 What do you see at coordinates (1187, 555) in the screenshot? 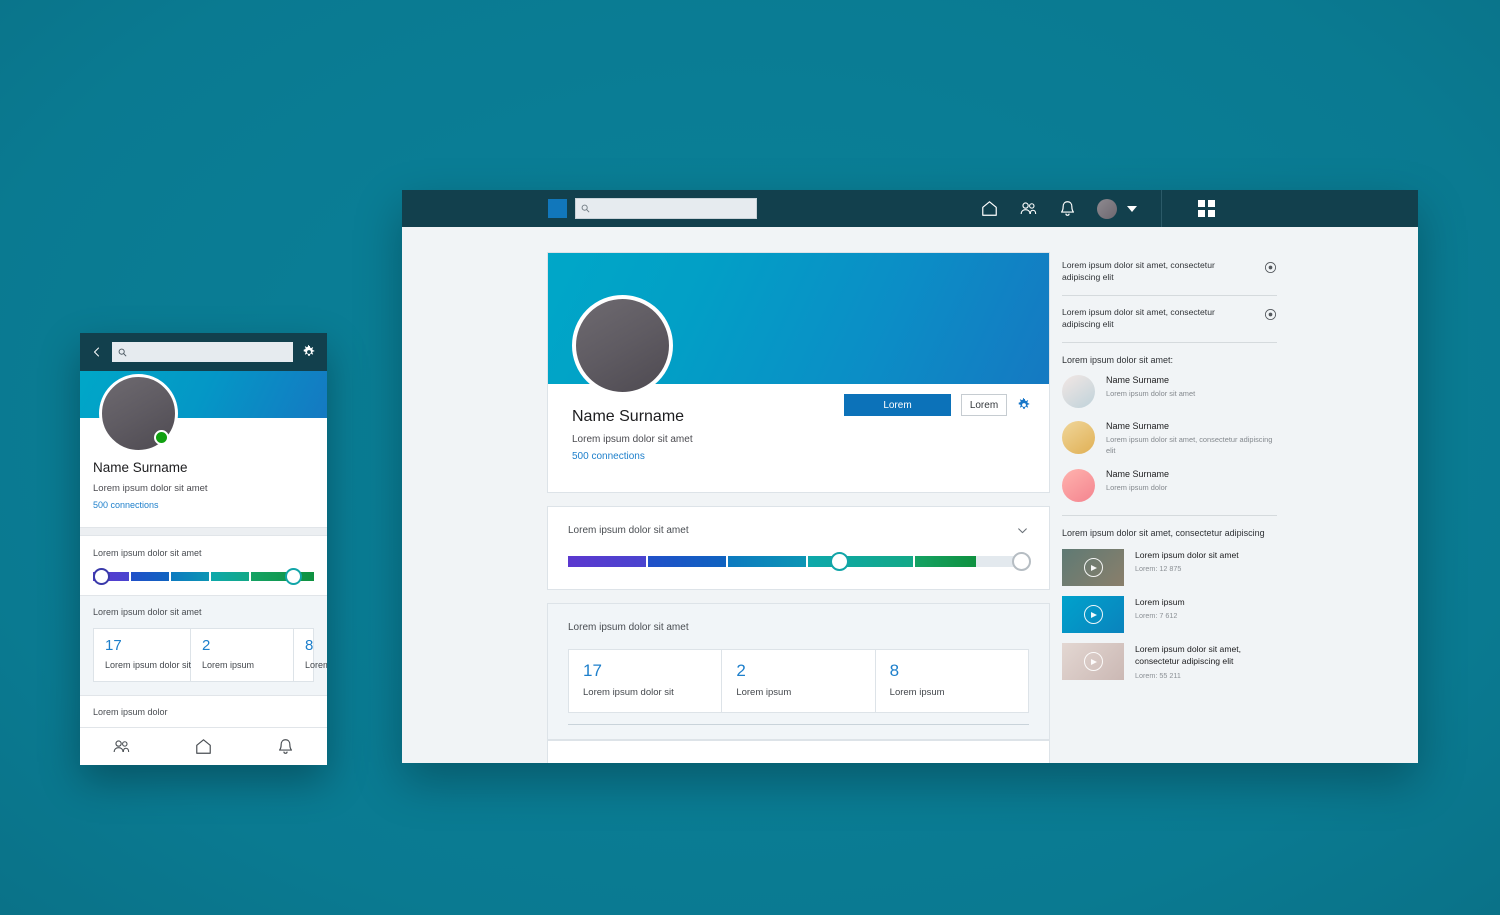
I see `video-title: Lorem ipsum dolor sit amet` at bounding box center [1187, 555].